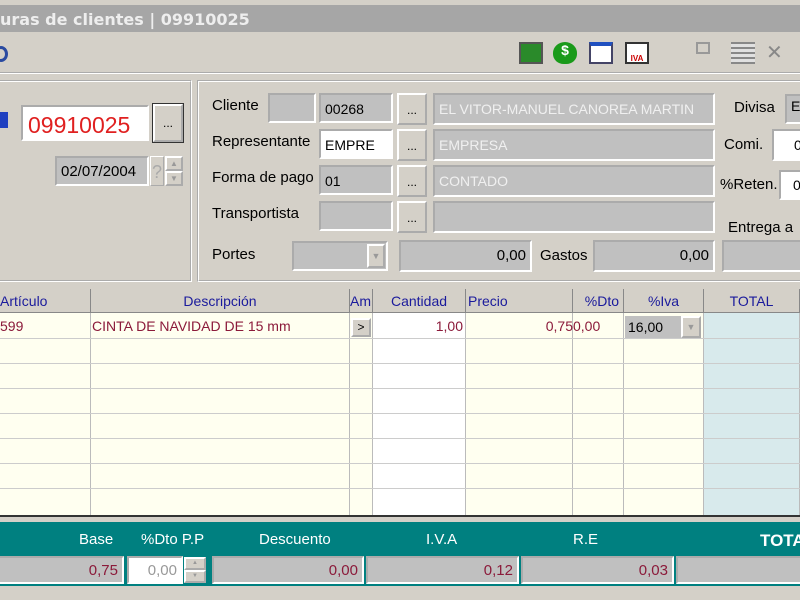 This screenshot has height=600, width=800. Describe the element at coordinates (574, 145) in the screenshot. I see `representante-name-field: EMPRESA` at that location.